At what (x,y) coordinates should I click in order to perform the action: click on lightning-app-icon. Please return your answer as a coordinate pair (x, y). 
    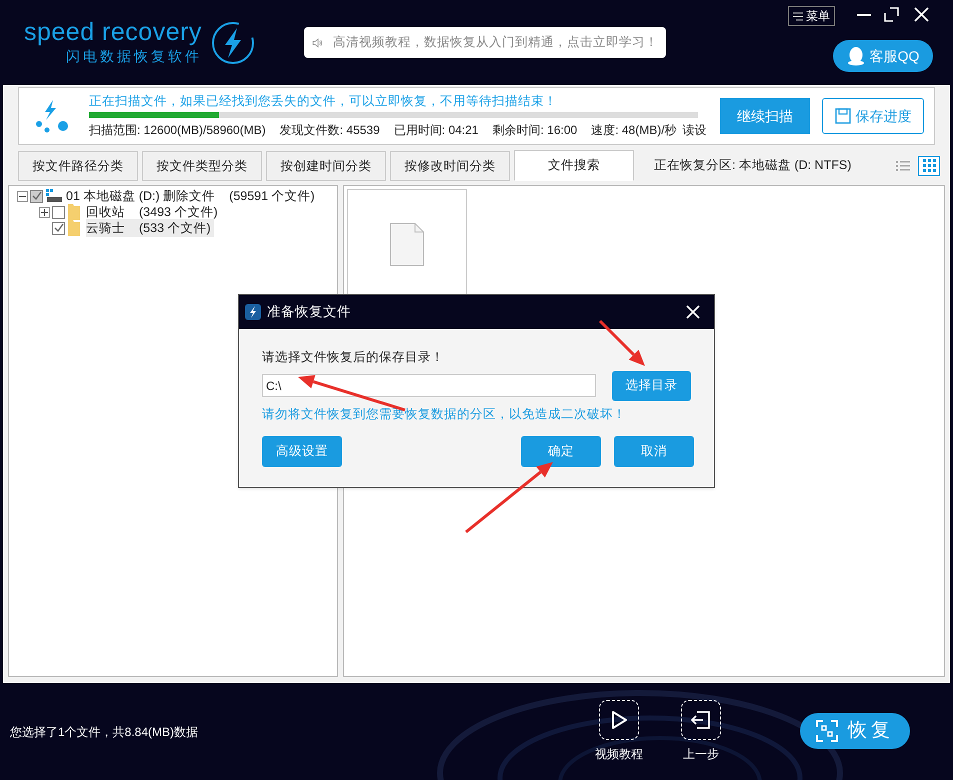
    Looking at the image, I should click on (253, 312).